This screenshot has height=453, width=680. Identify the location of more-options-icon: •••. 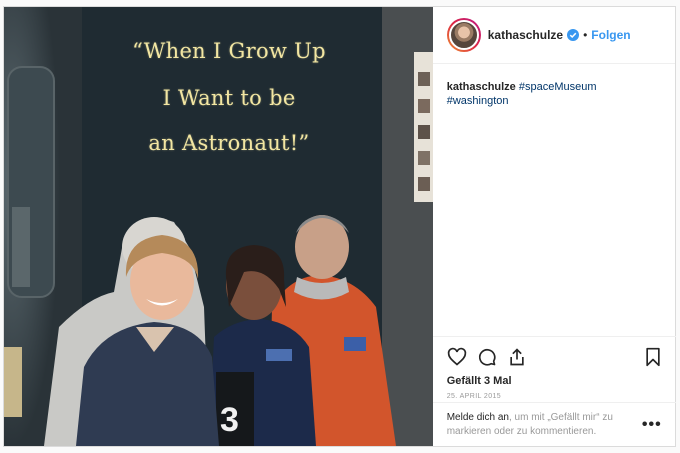
(652, 425).